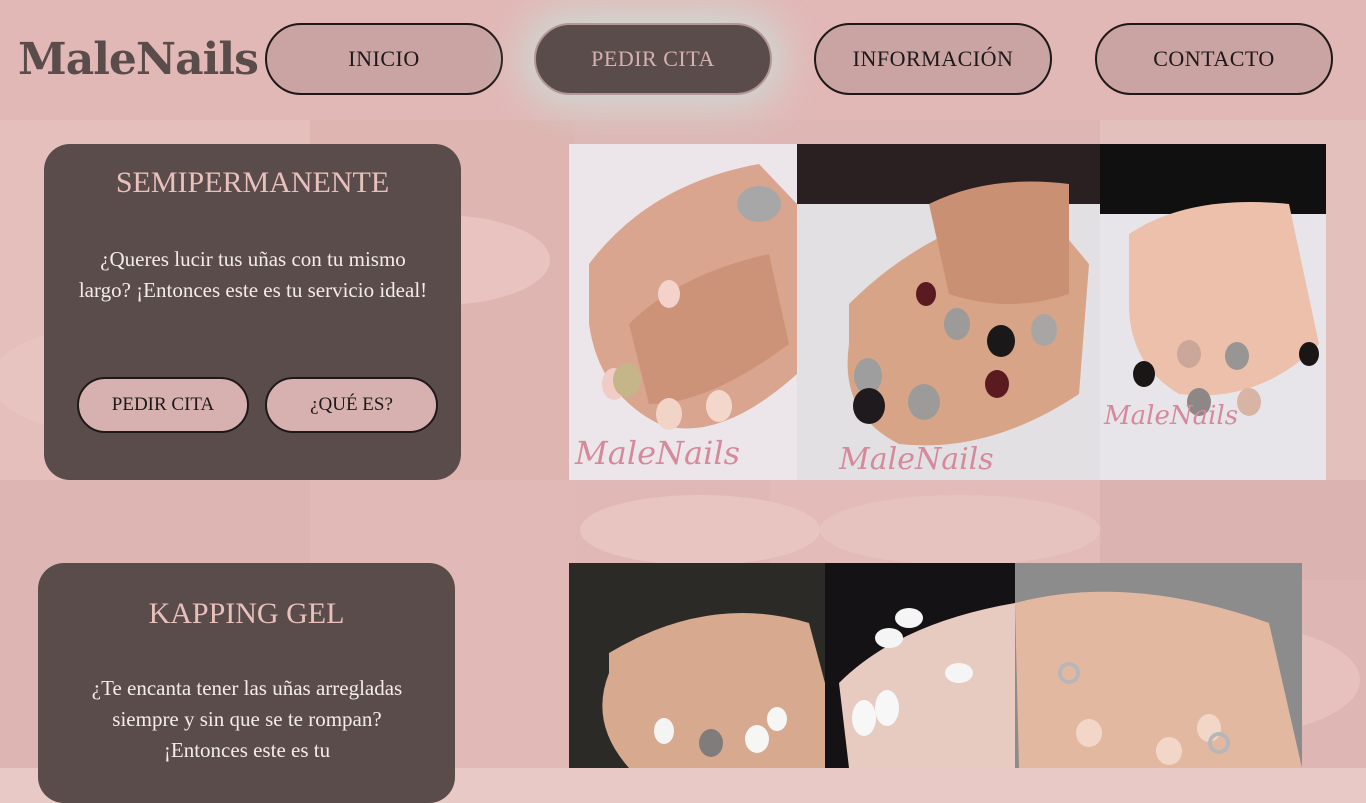 Image resolution: width=1366 pixels, height=803 pixels. What do you see at coordinates (384, 59) in the screenshot?
I see `nav-inicio-button: INICIO` at bounding box center [384, 59].